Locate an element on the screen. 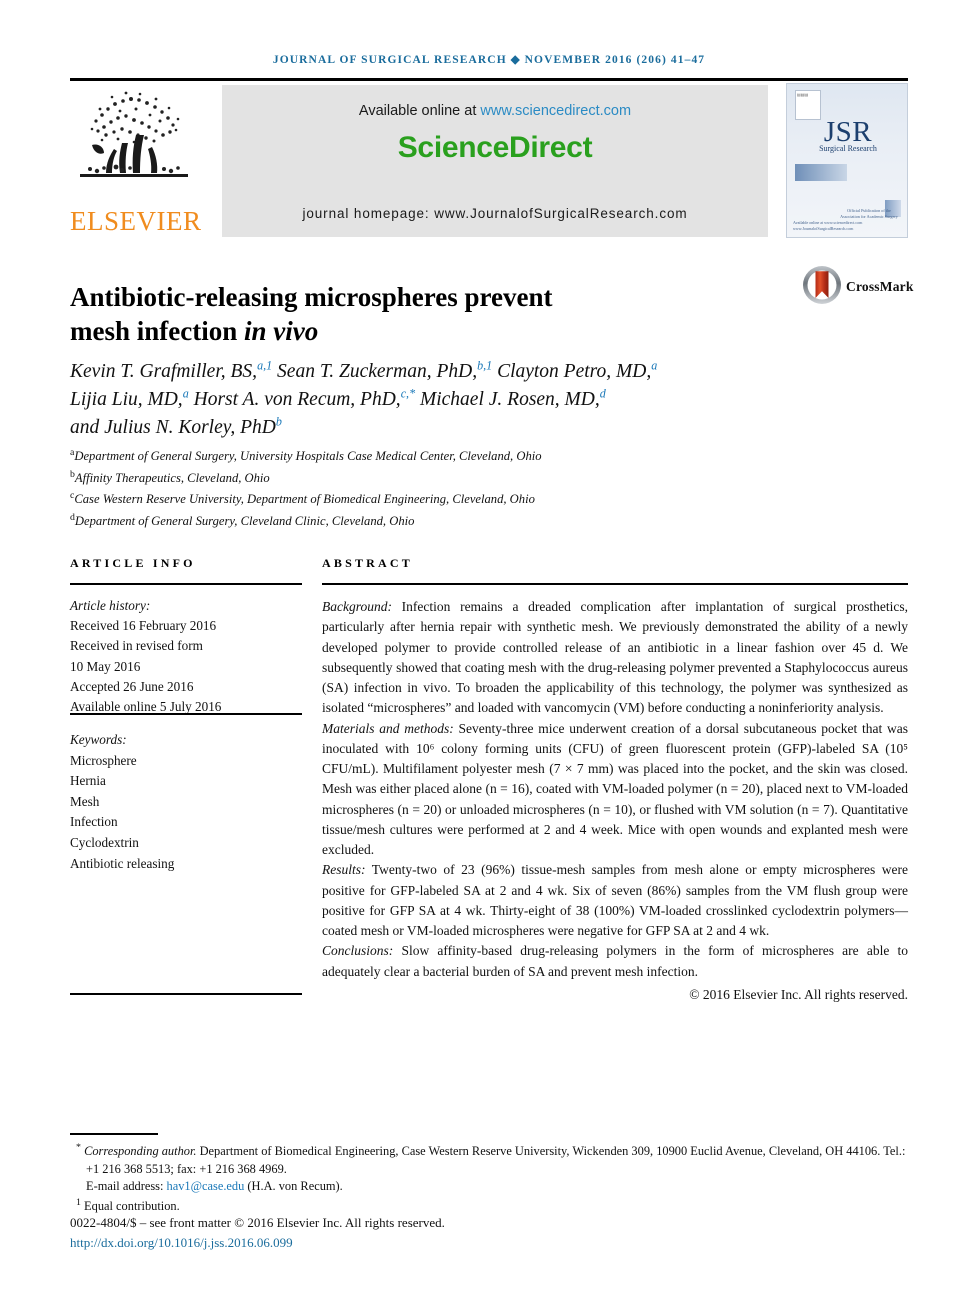 The width and height of the screenshot is (975, 1305). elsevier-logo: ELSEVIER is located at coordinates (136, 161).